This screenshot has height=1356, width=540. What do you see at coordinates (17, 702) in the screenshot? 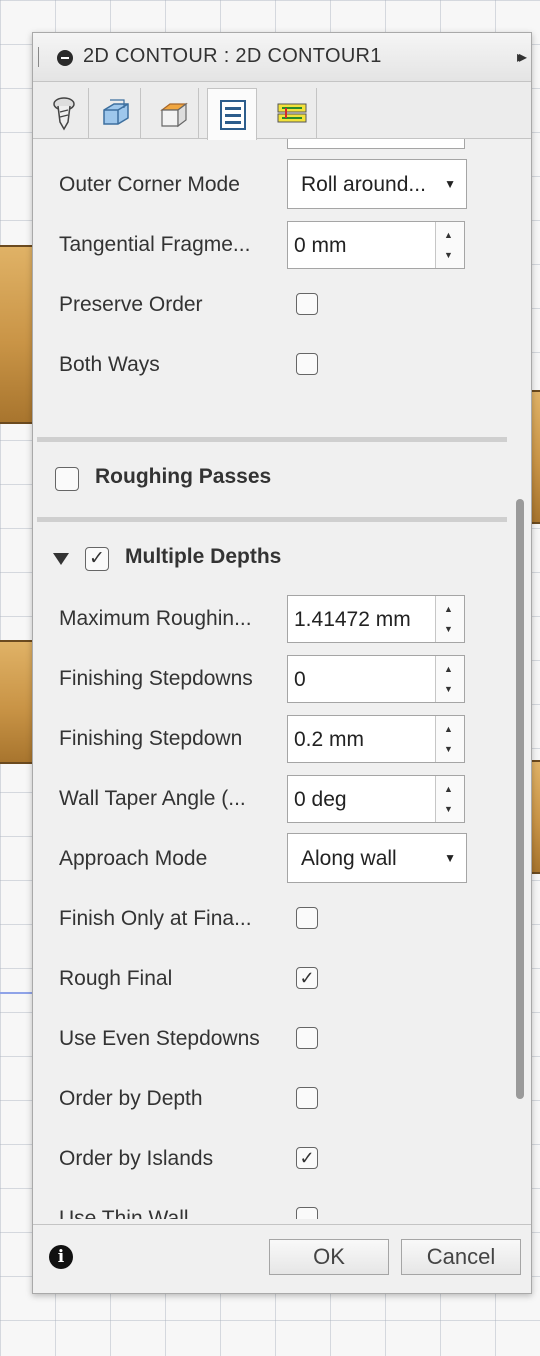
I see `wood-stock-left-lower` at bounding box center [17, 702].